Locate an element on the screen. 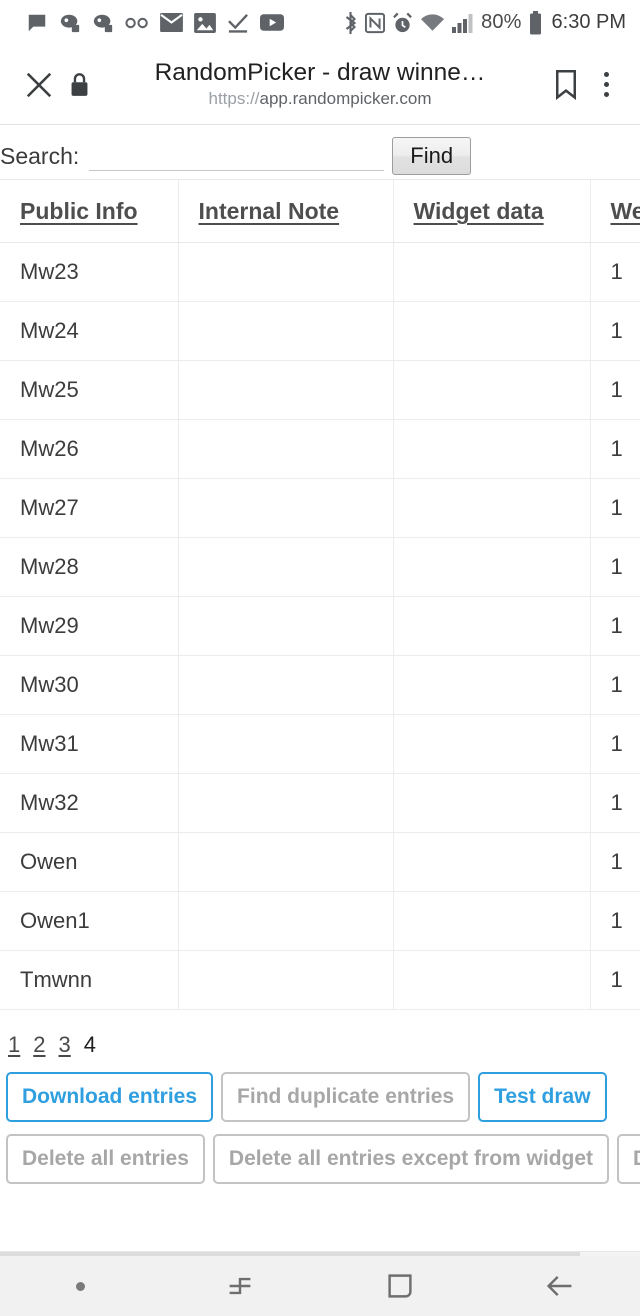 The image size is (640, 1316). android-navigation-bar is located at coordinates (320, 1286).